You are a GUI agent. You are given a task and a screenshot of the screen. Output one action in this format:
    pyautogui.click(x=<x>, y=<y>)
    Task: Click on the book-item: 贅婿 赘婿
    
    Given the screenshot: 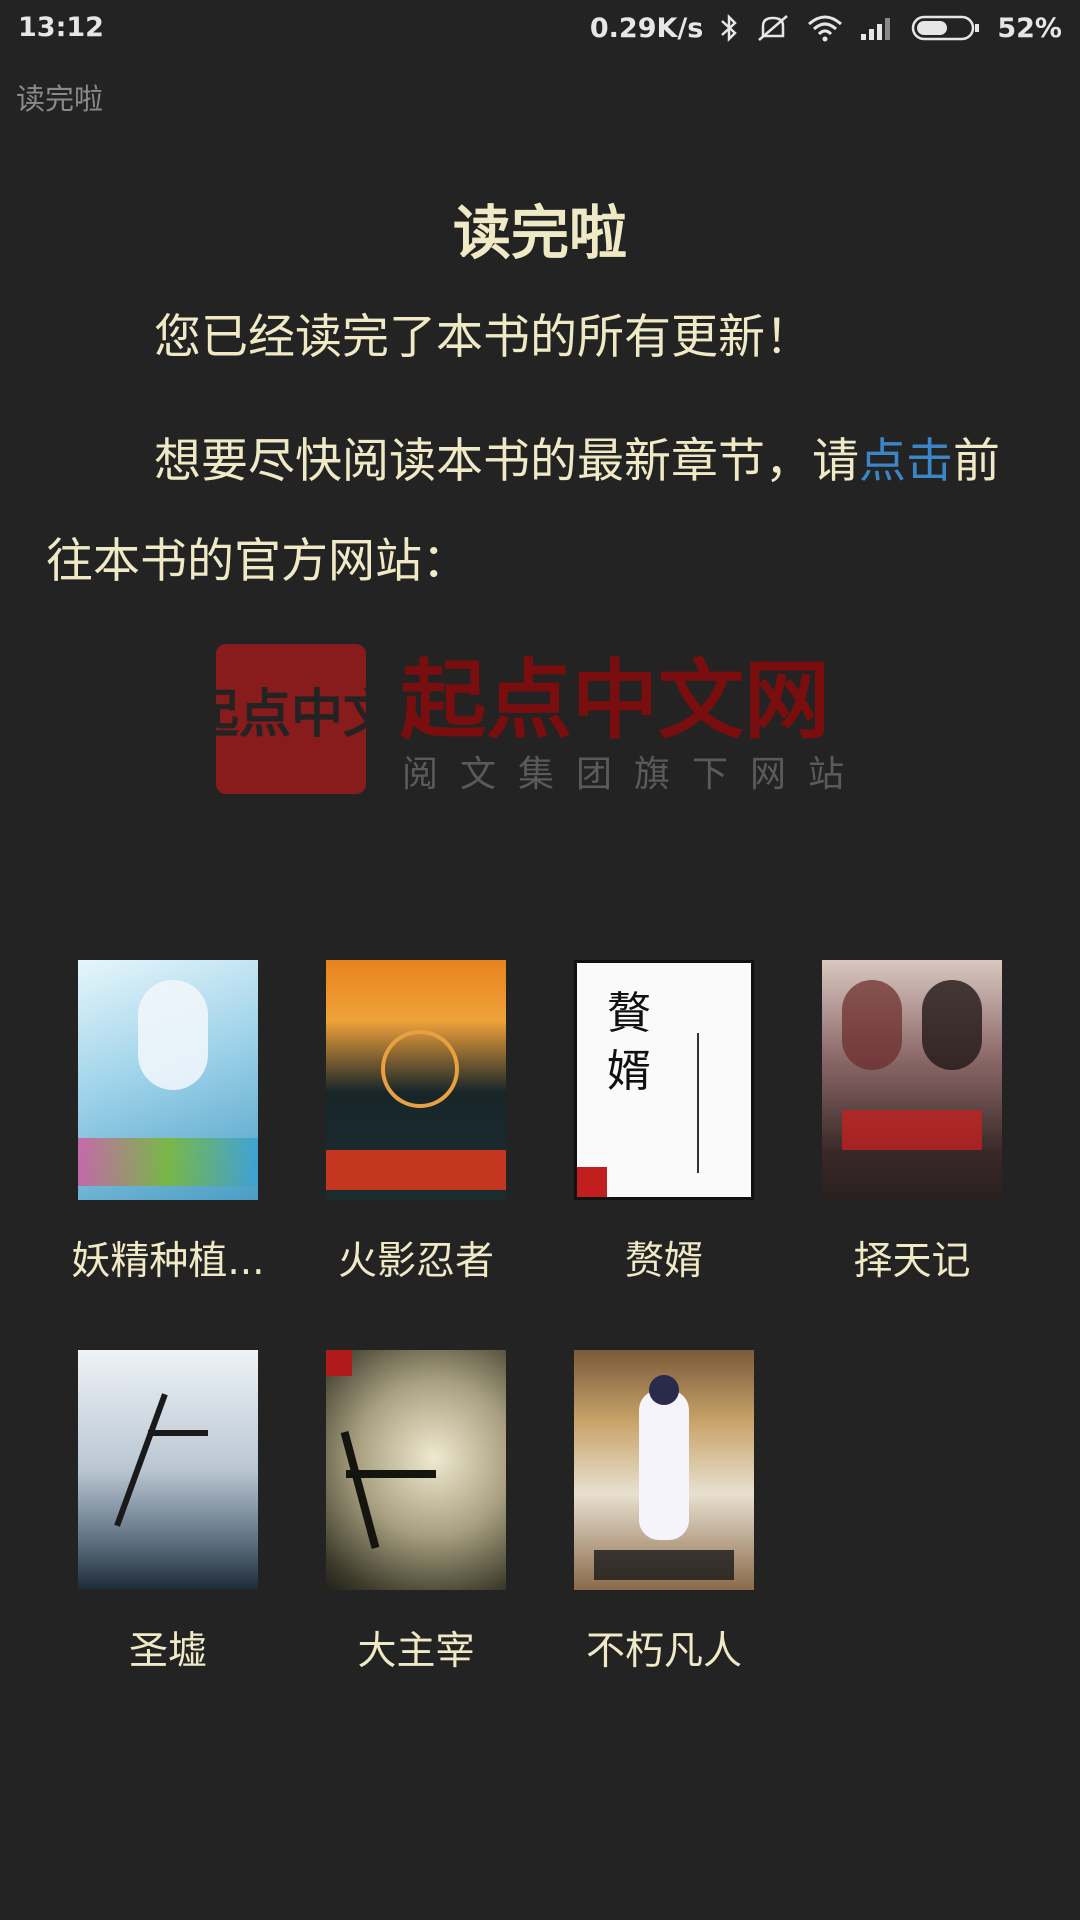 What is the action you would take?
    pyautogui.click(x=664, y=1123)
    